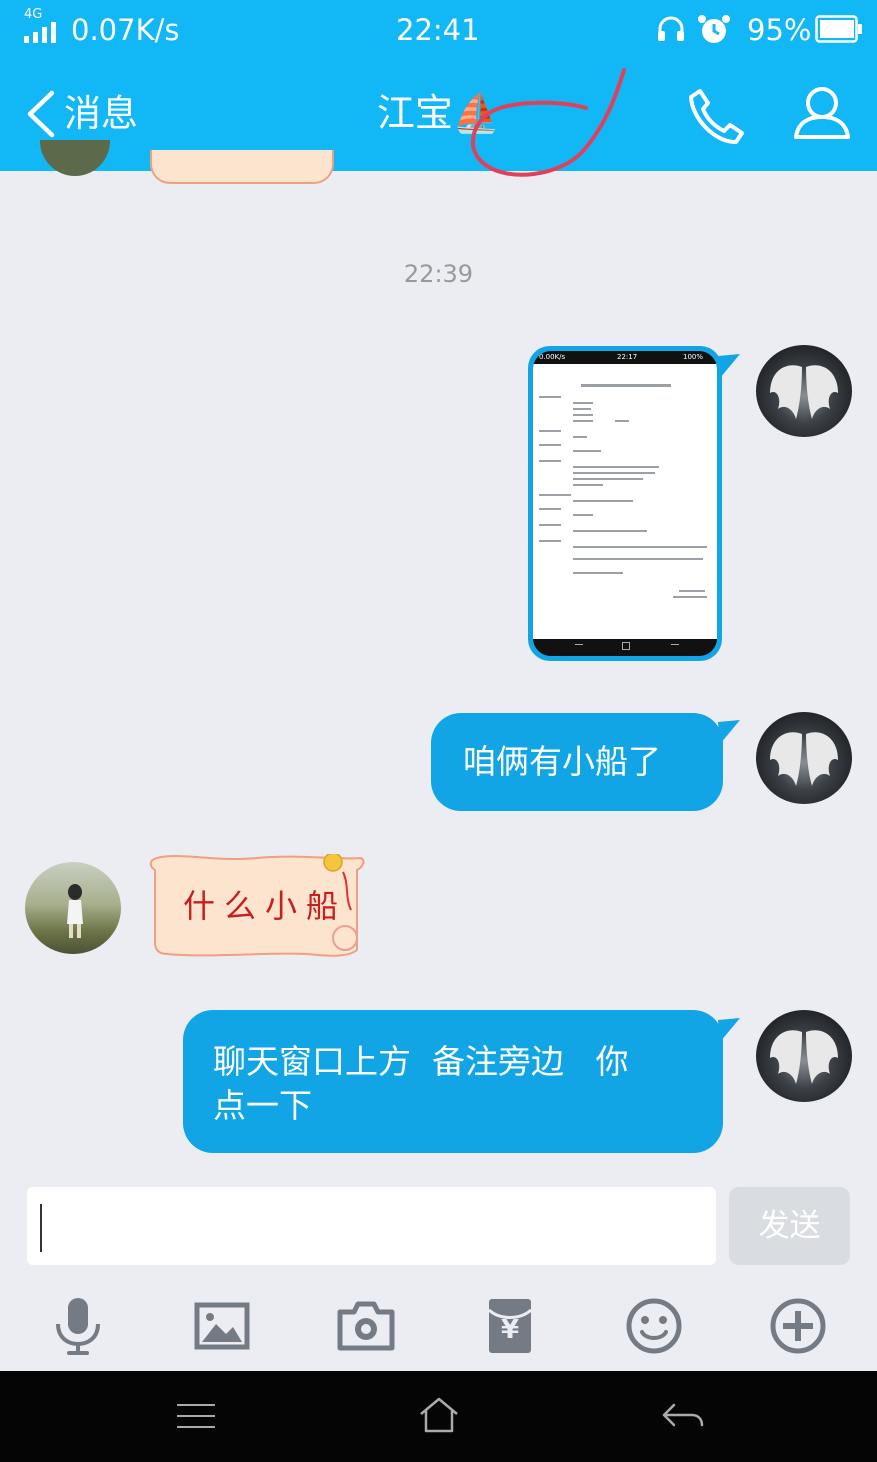 The height and width of the screenshot is (1462, 877). I want to click on sticker-text: 什么小船, so click(265, 906).